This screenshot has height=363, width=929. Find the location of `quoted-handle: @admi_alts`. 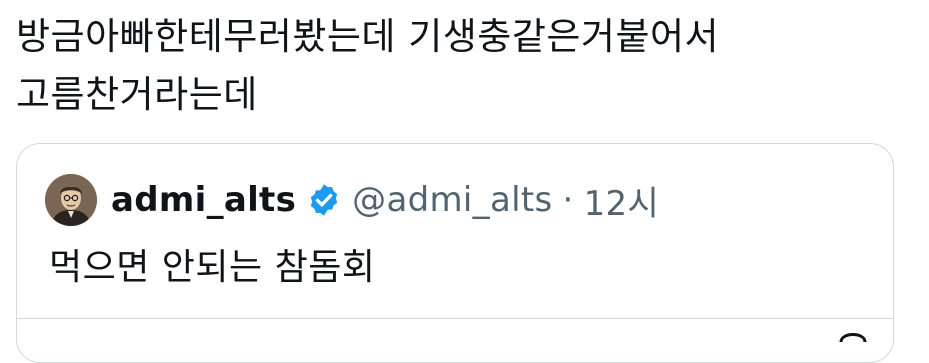

quoted-handle: @admi_alts is located at coordinates (452, 200).